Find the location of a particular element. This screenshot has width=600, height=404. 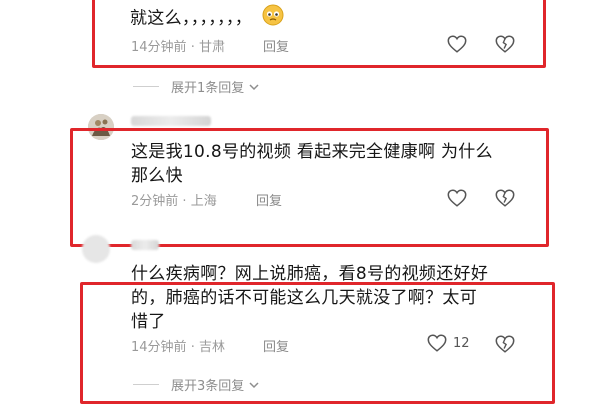

comment-3-meta: 14分钟前 · 吉林 is located at coordinates (178, 345).